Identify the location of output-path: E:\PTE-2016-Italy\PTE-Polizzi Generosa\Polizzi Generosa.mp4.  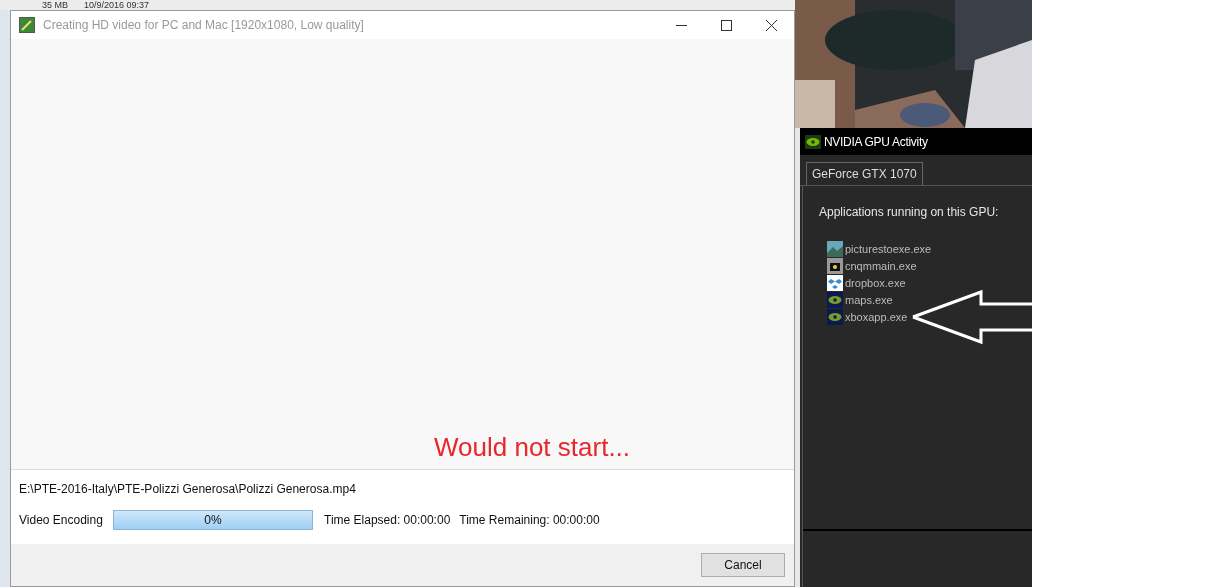
(188, 489).